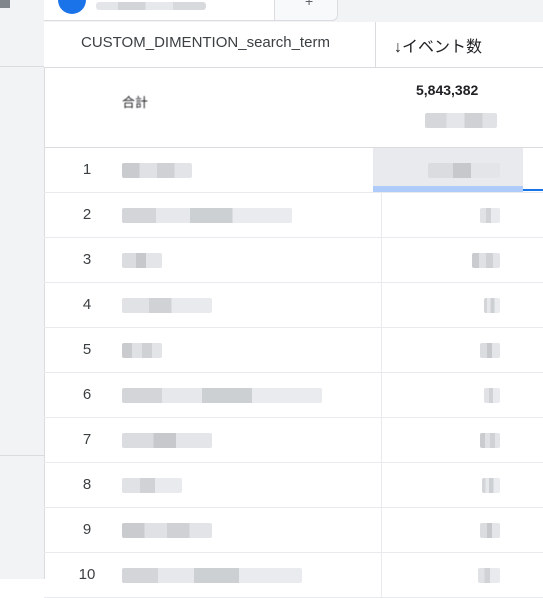 This screenshot has height=598, width=543. What do you see at coordinates (87, 529) in the screenshot?
I see `row-rank: 9` at bounding box center [87, 529].